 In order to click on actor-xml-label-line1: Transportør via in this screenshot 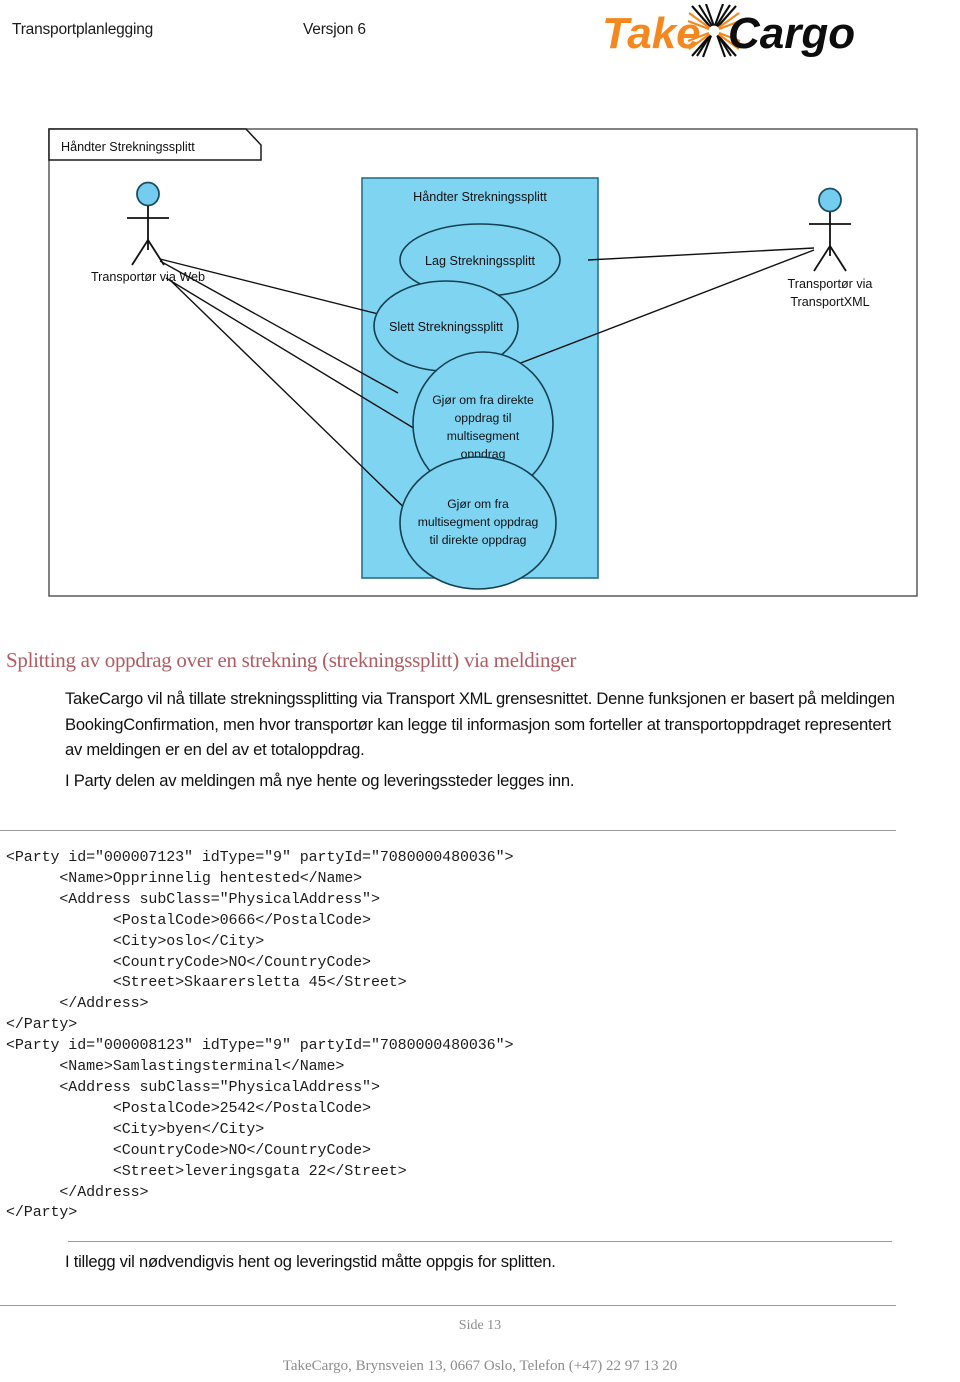, I will do `click(830, 284)`.